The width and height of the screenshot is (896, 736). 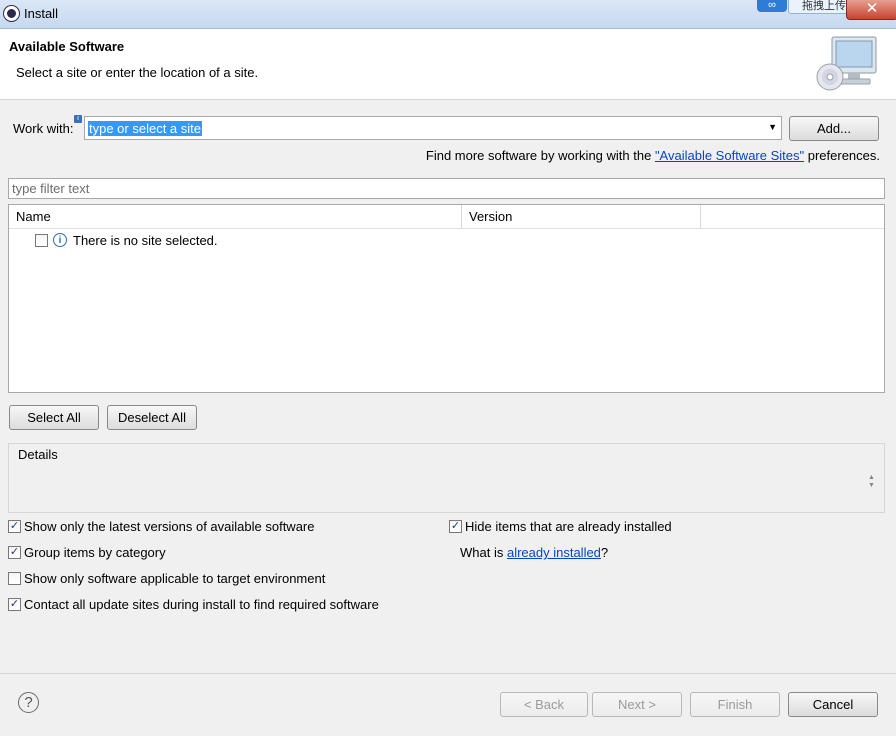 What do you see at coordinates (14, 578) in the screenshot?
I see `target-environment-checkbox` at bounding box center [14, 578].